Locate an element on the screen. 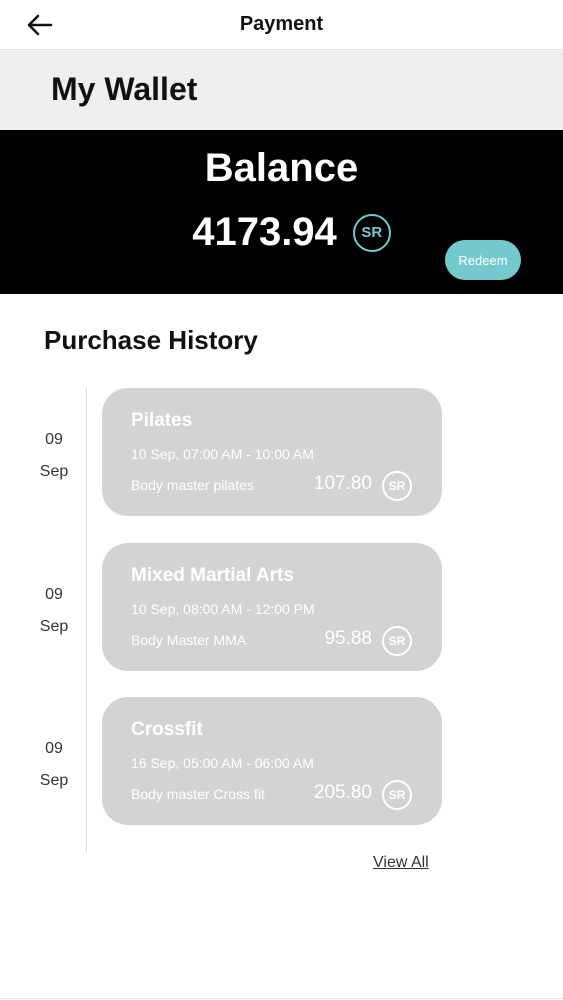 Image resolution: width=563 pixels, height=1000 pixels. page-title: Payment is located at coordinates (281, 24).